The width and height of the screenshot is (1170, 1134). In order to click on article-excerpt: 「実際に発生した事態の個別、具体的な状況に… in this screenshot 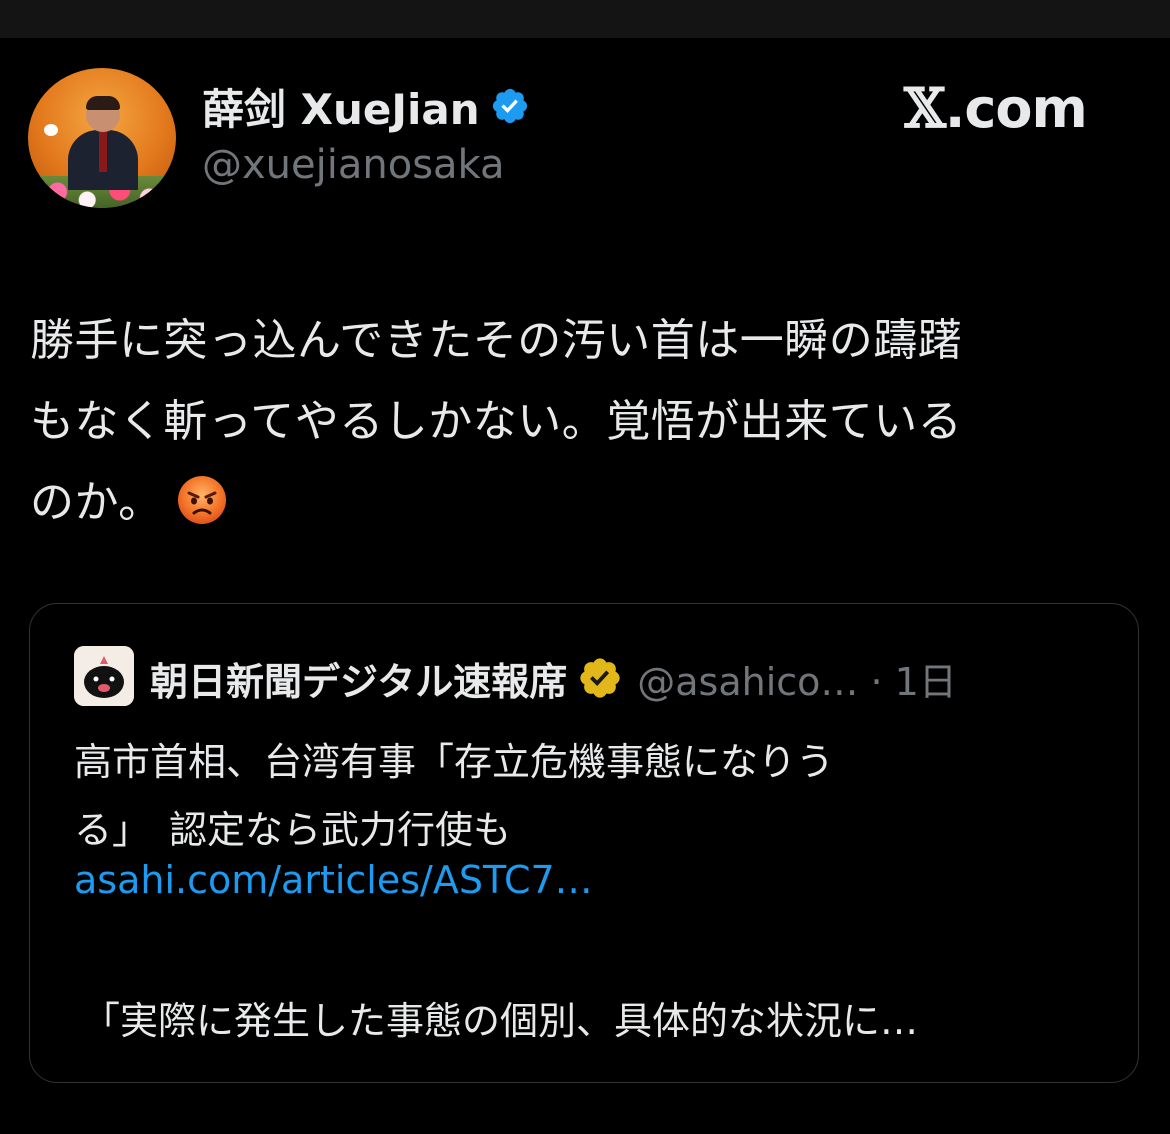, I will do `click(500, 1021)`.